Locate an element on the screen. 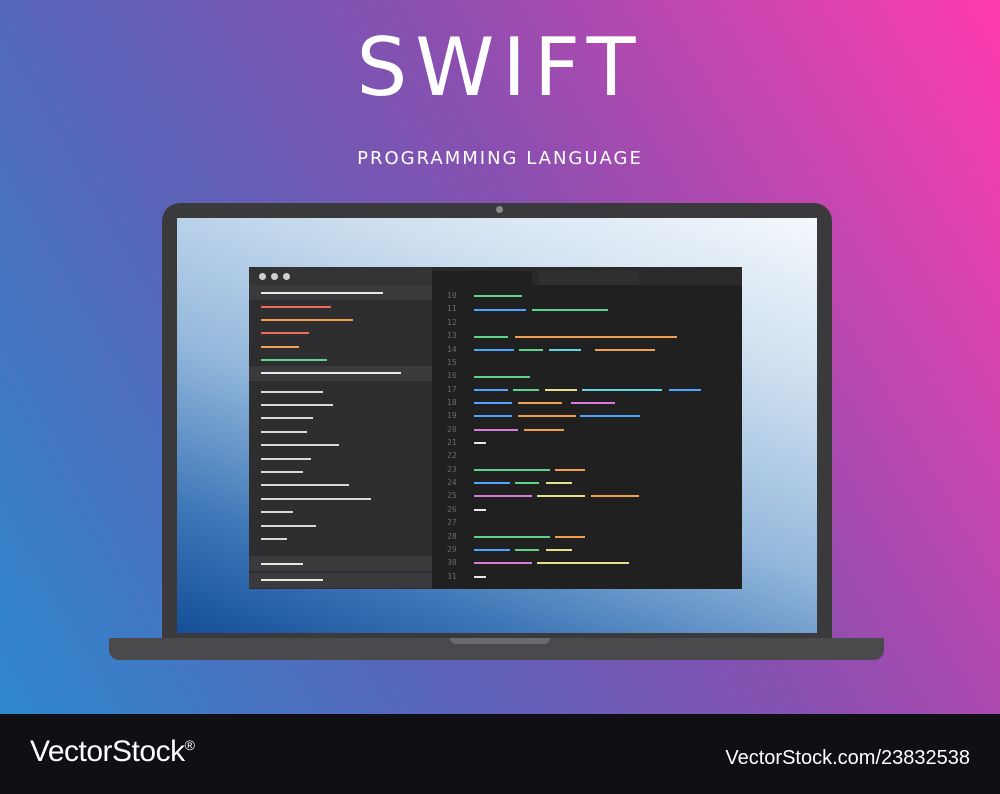  line-number: 16 is located at coordinates (452, 375).